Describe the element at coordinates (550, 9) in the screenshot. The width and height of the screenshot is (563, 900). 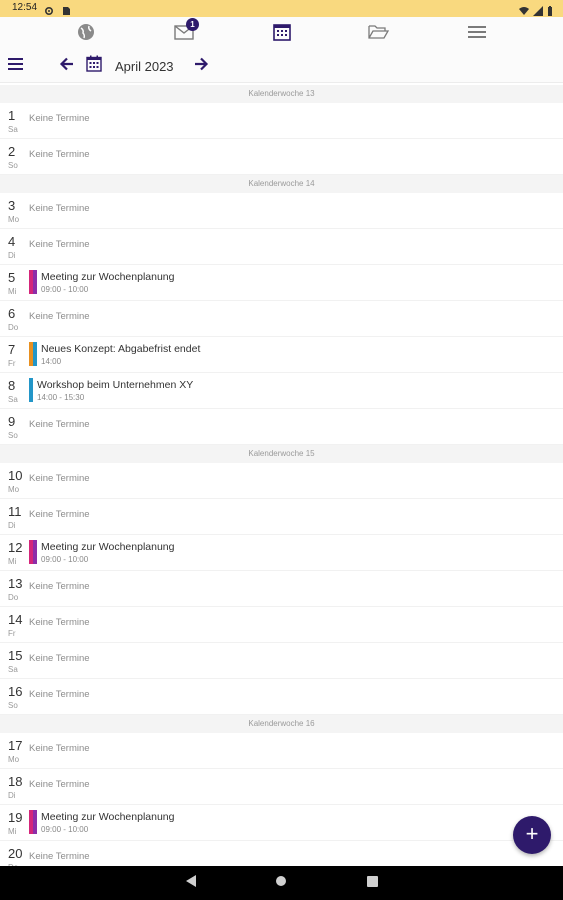
I see `battery-icon` at that location.